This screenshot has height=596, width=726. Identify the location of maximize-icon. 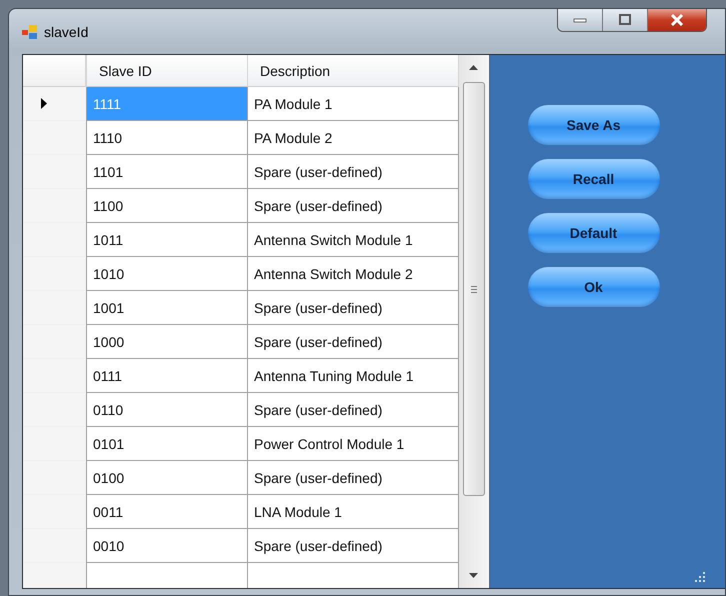
(625, 20).